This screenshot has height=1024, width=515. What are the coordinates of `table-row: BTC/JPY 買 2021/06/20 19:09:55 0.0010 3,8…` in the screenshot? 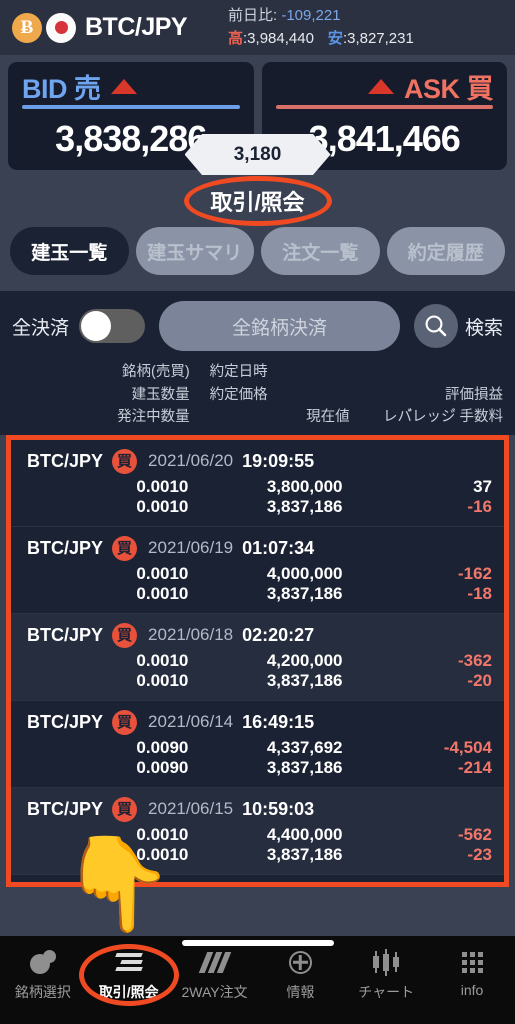 It's located at (257, 483).